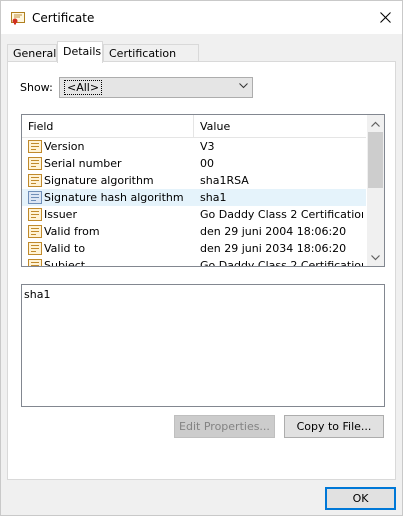 The image size is (403, 516). What do you see at coordinates (40, 126) in the screenshot?
I see `column-header-field: Field` at bounding box center [40, 126].